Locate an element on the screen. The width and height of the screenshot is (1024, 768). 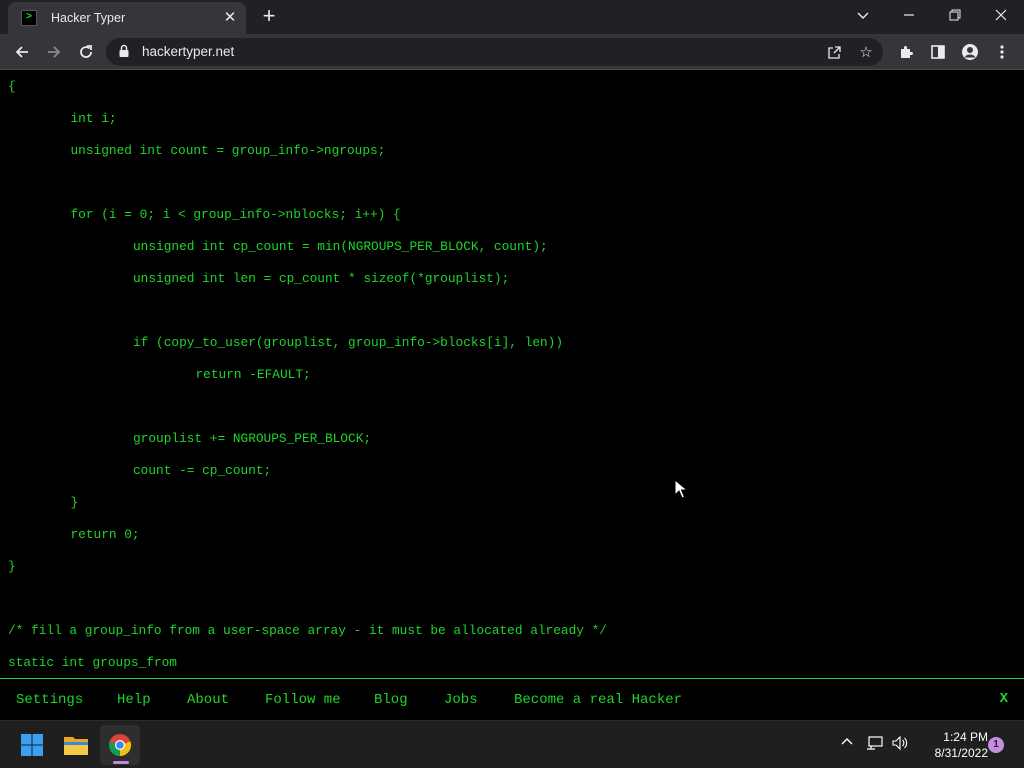
browser-toolbar: hackertyper.net ☆ is located at coordinates (512, 52).